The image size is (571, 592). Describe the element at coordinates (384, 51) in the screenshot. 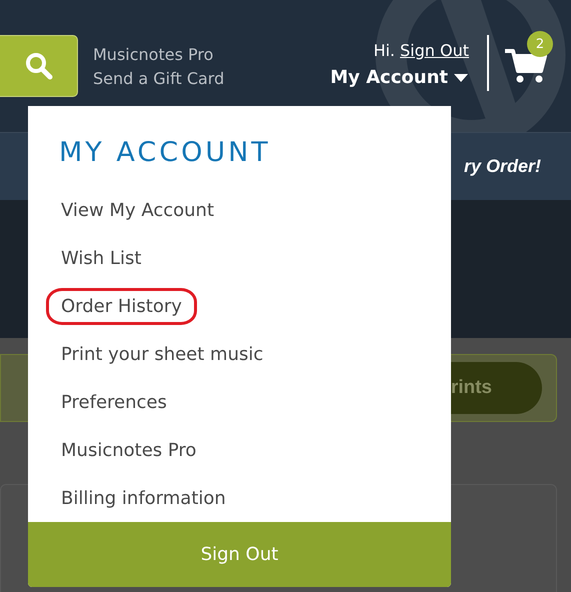

I see `greeting-text: Hi.` at that location.